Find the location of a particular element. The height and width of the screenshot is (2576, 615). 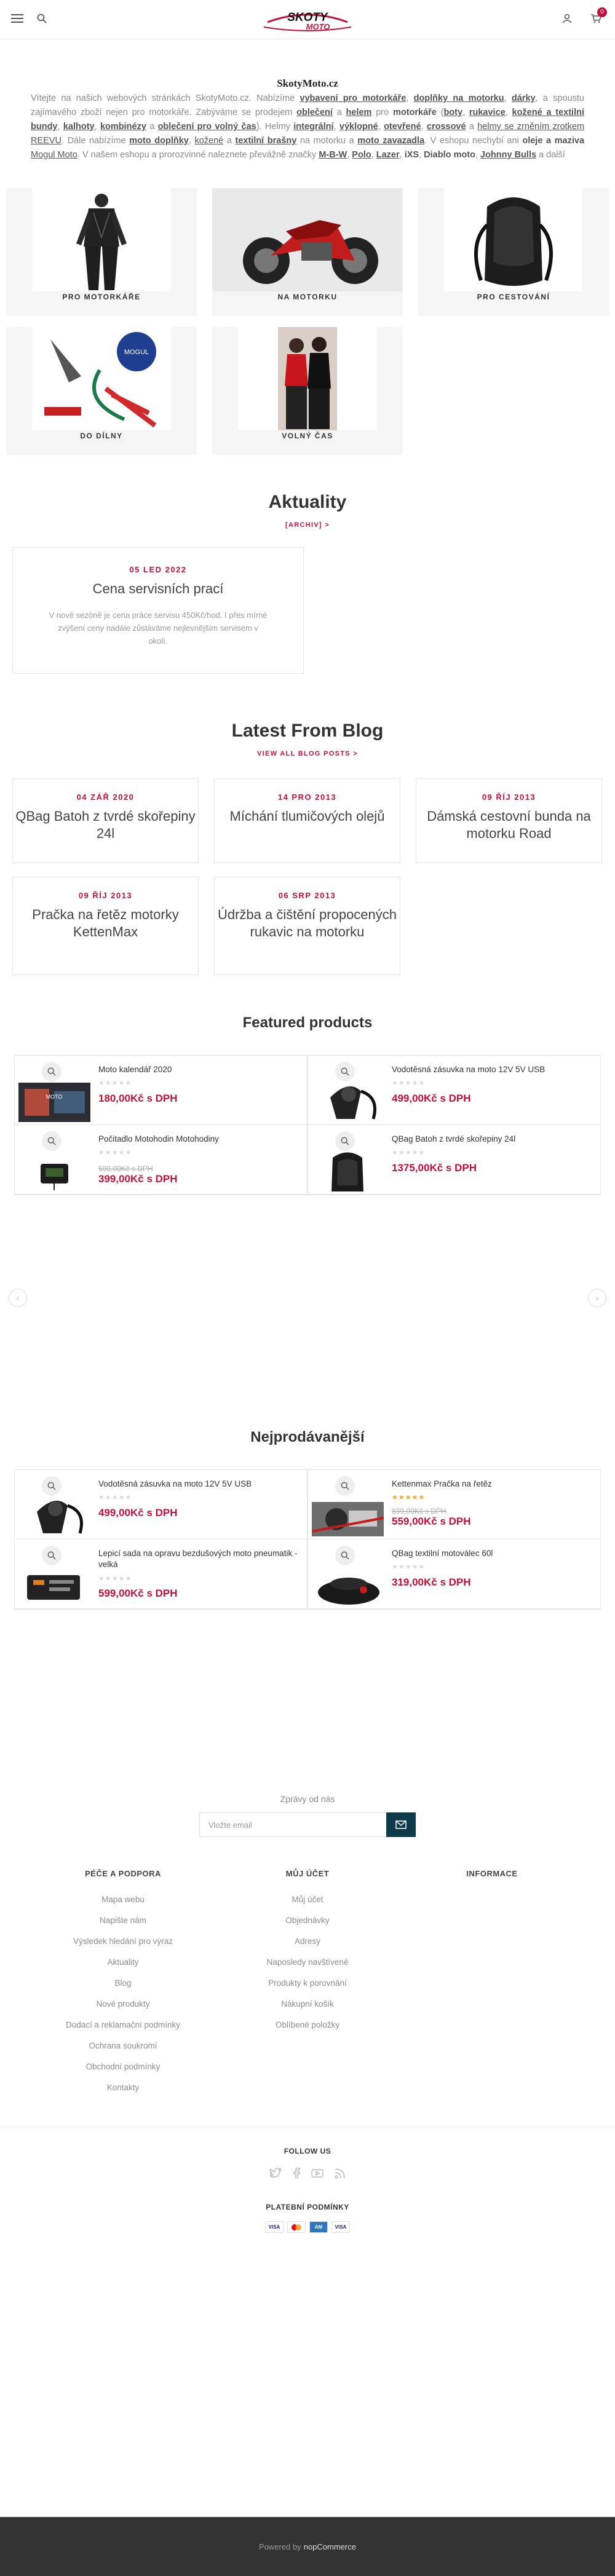

user-icon is located at coordinates (567, 20).